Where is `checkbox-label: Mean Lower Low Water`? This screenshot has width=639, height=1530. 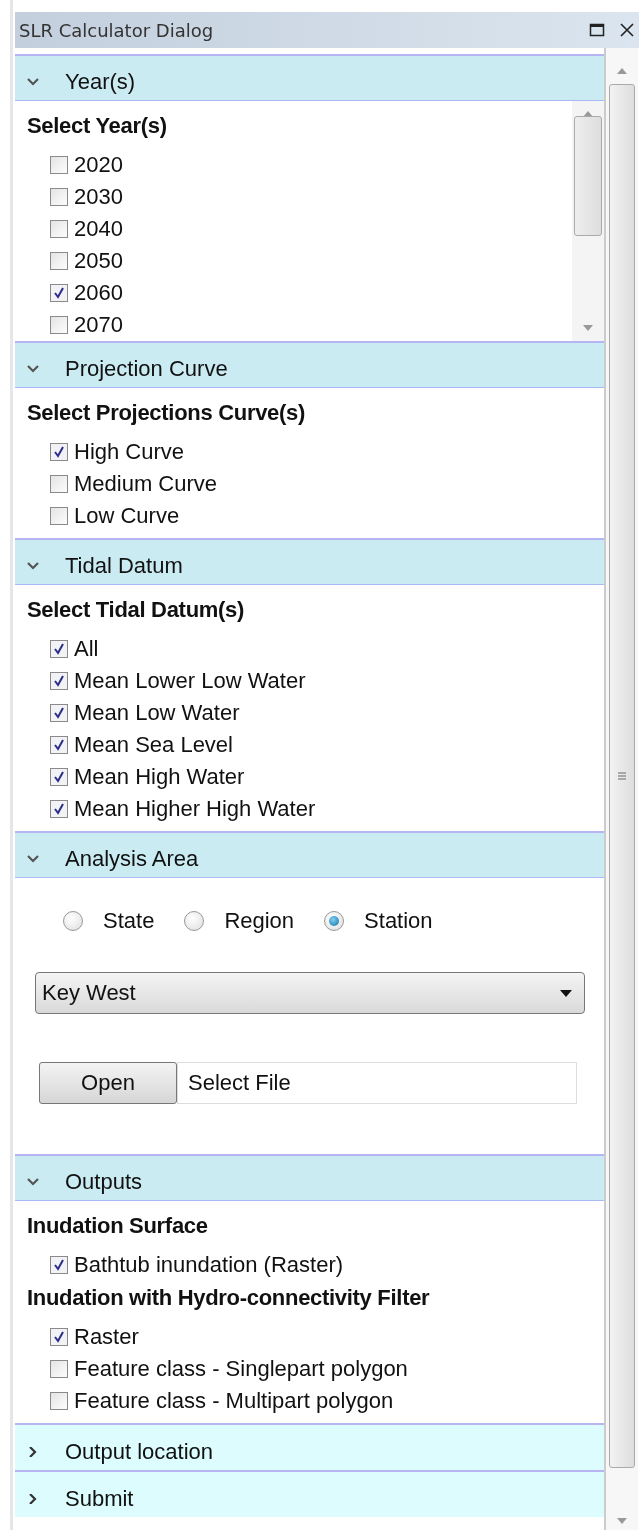 checkbox-label: Mean Lower Low Water is located at coordinates (190, 681).